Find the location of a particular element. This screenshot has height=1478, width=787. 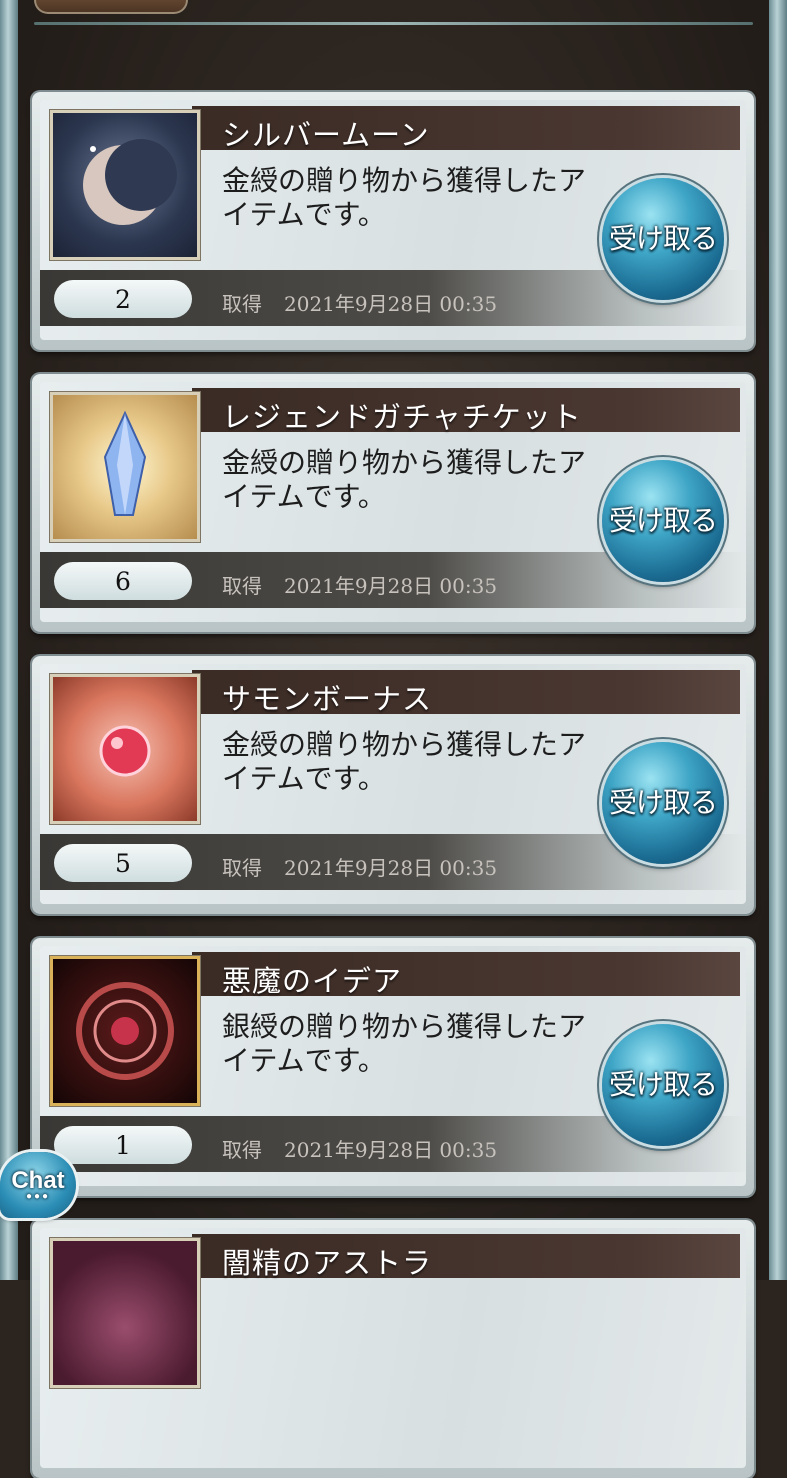

item-quantity: 6 is located at coordinates (123, 581).